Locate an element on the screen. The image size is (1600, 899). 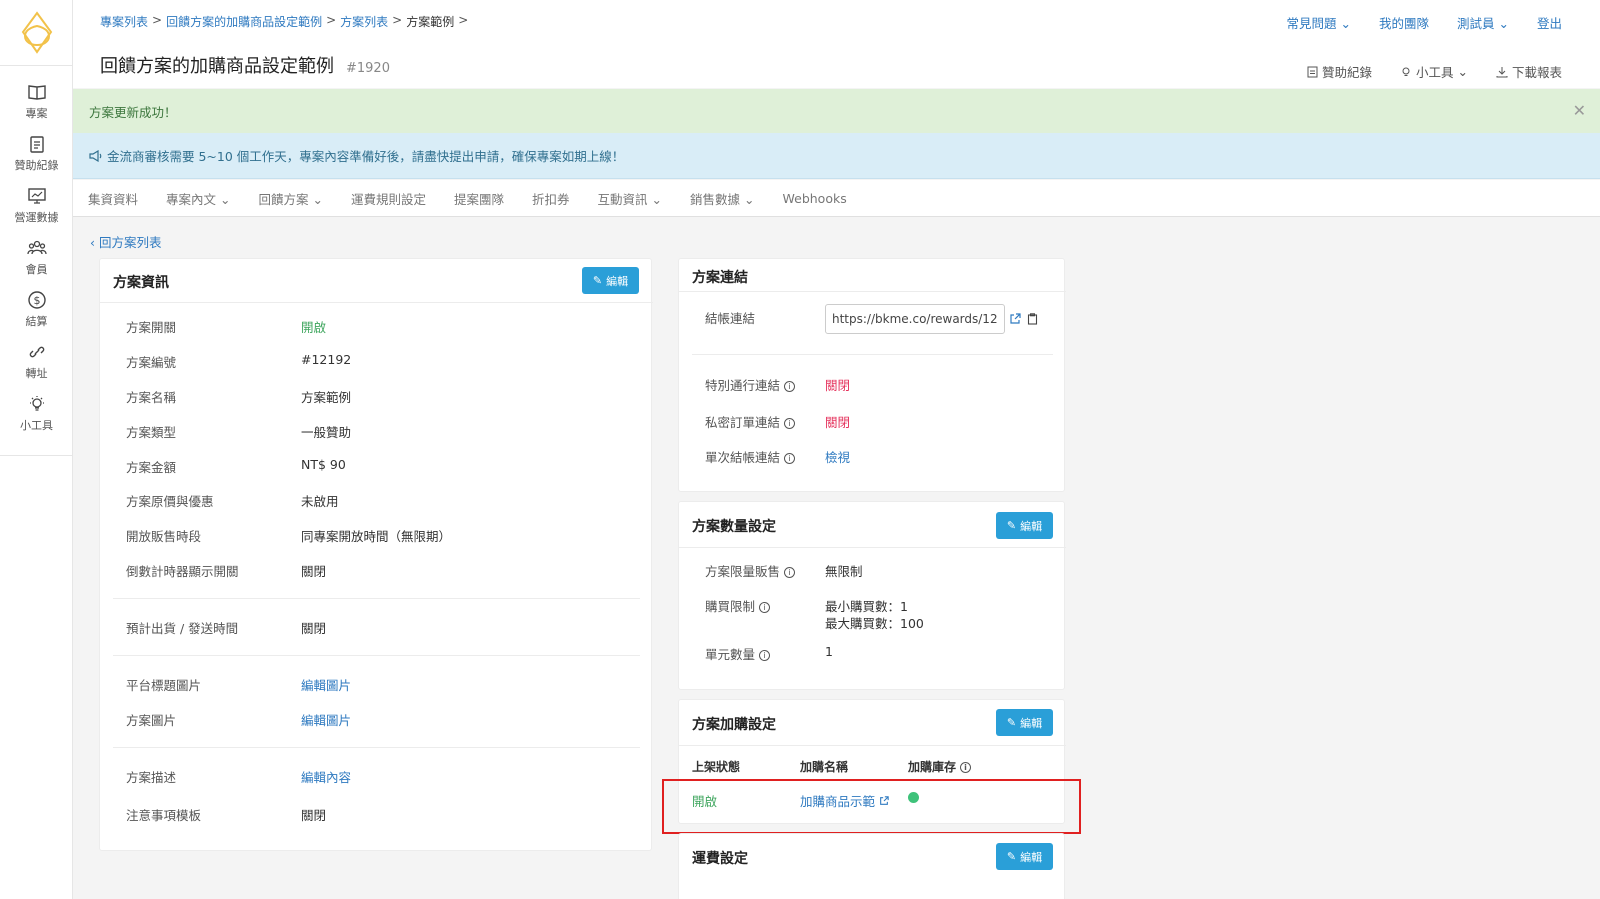
my-team-link: 我的團隊 is located at coordinates (1404, 22).